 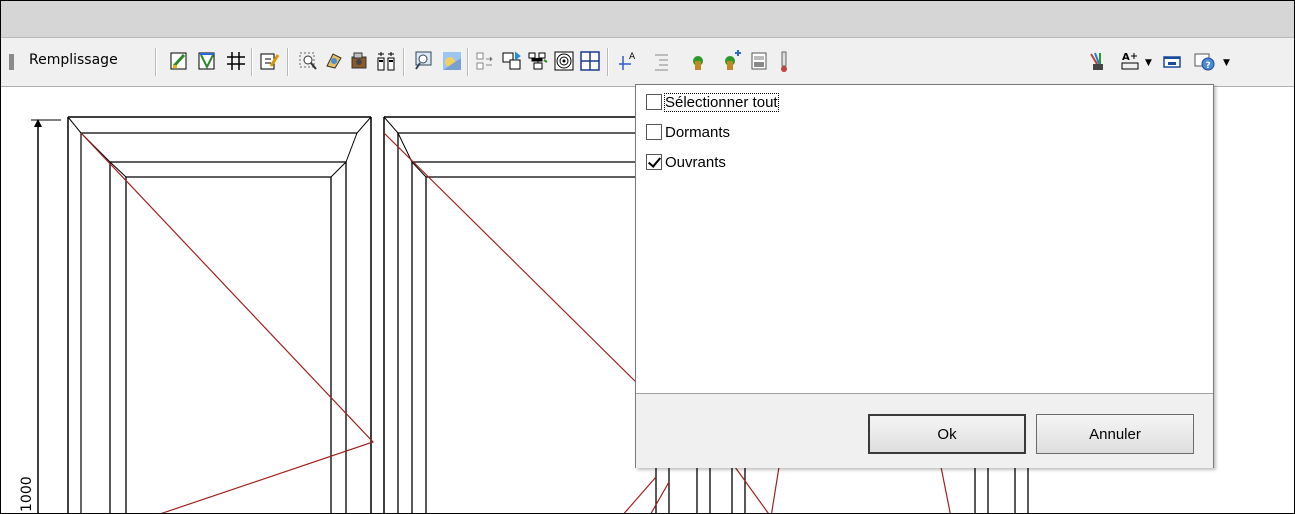 What do you see at coordinates (695, 162) in the screenshot?
I see `checkbox-ouvrants-label: Ouvrants` at bounding box center [695, 162].